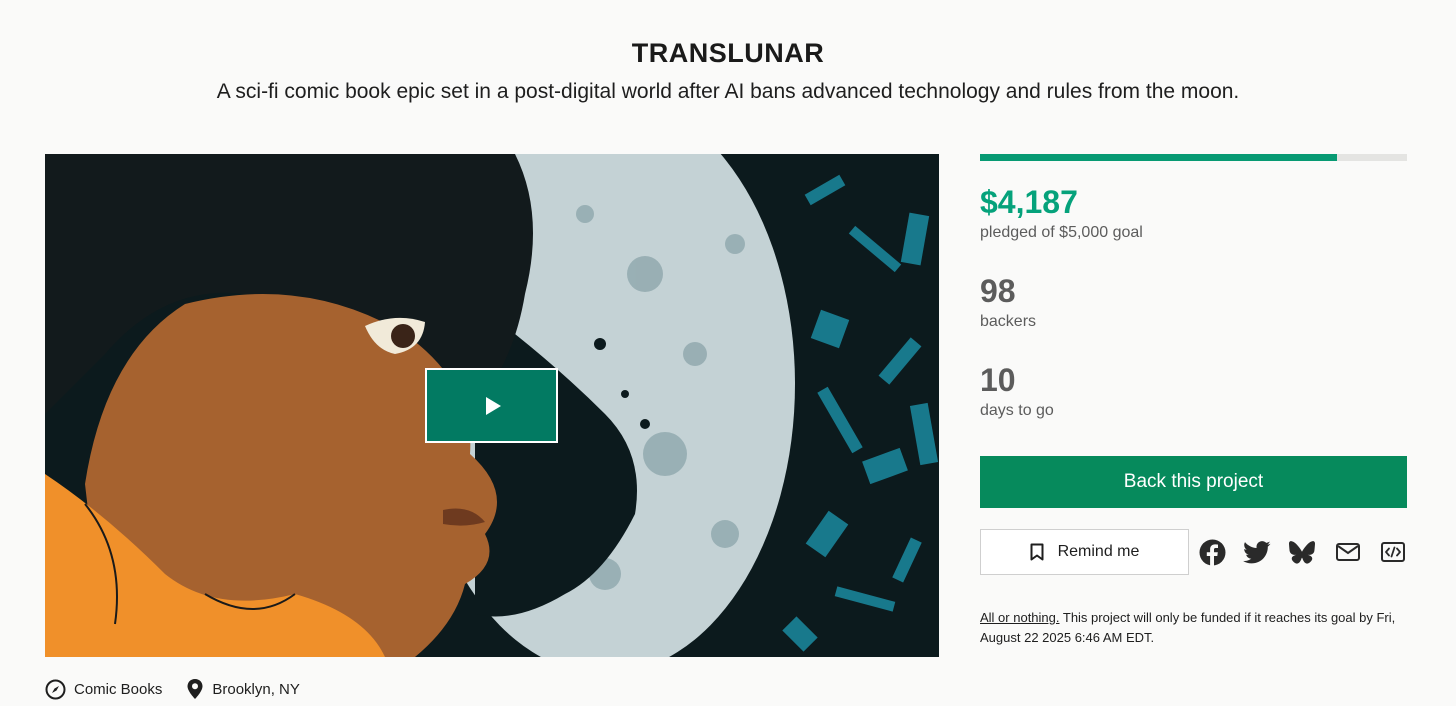  I want to click on share-facebook-button, so click(1212, 552).